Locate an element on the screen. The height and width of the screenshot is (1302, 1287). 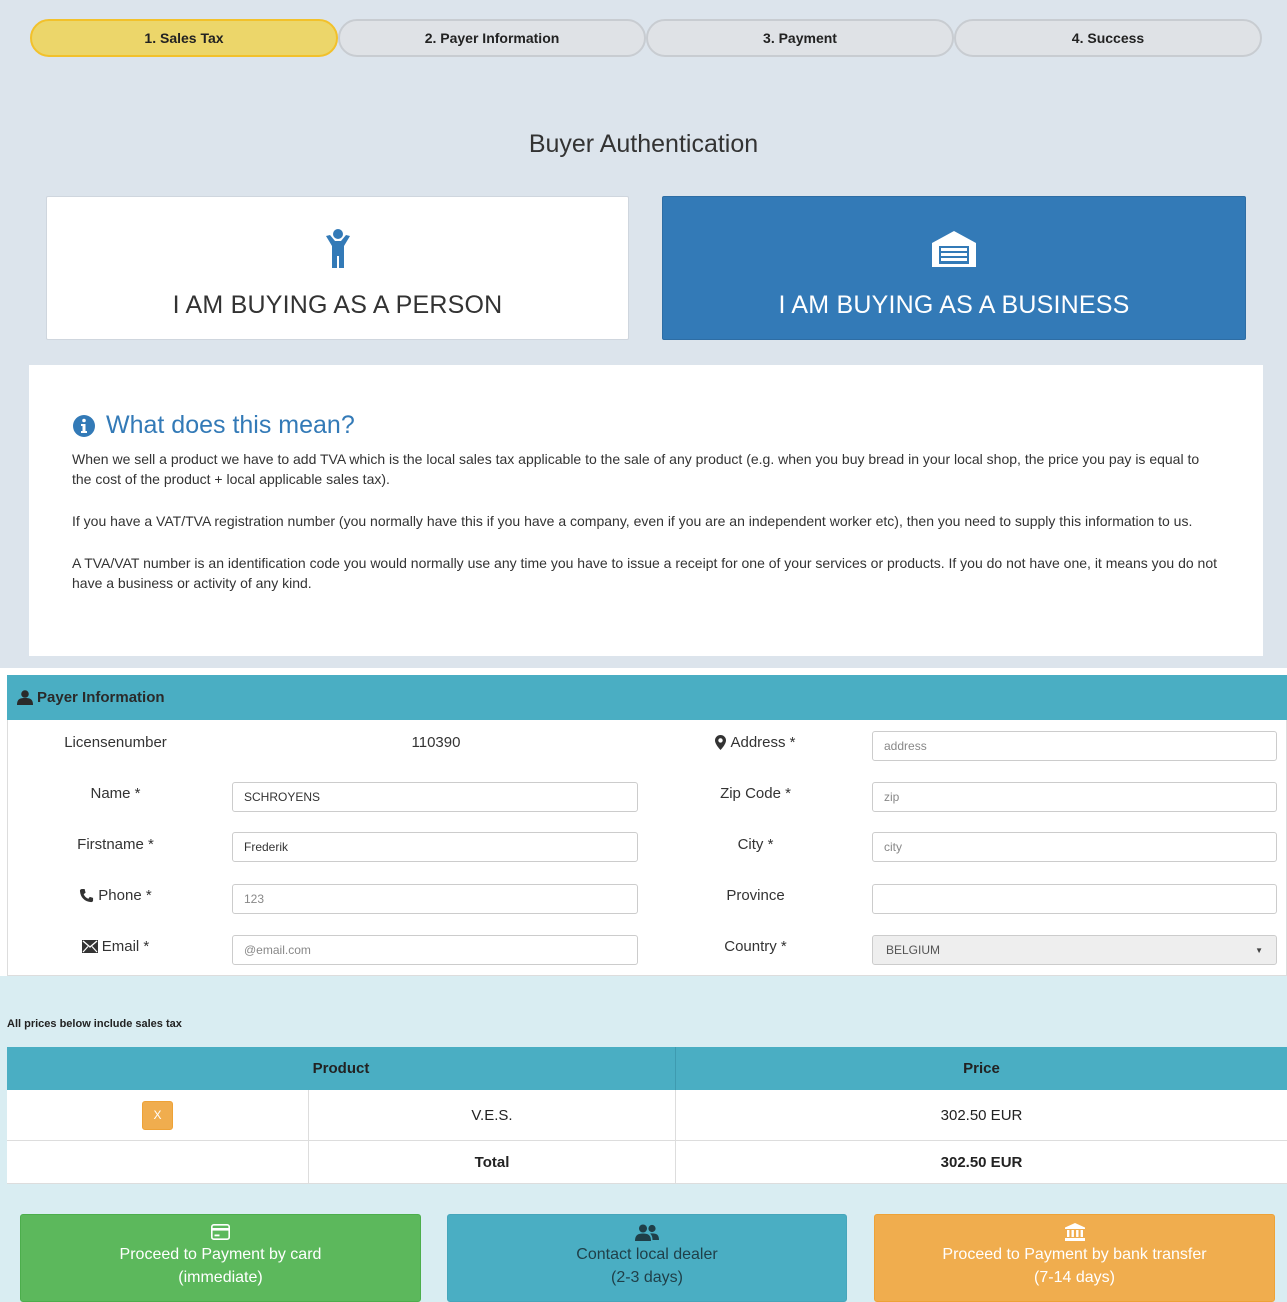
prices-include-tax-note: All prices below include sales tax is located at coordinates (94, 1024).